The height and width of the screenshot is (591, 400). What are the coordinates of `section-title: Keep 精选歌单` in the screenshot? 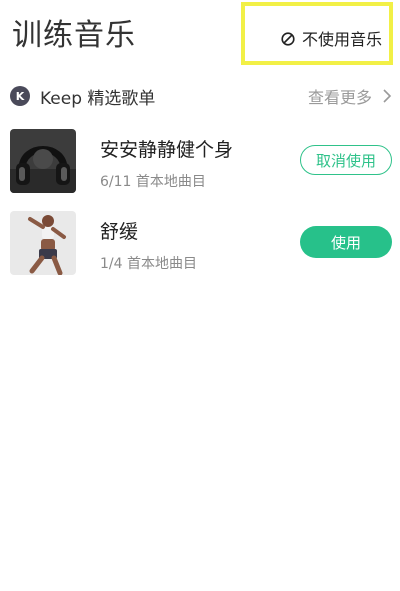 It's located at (98, 98).